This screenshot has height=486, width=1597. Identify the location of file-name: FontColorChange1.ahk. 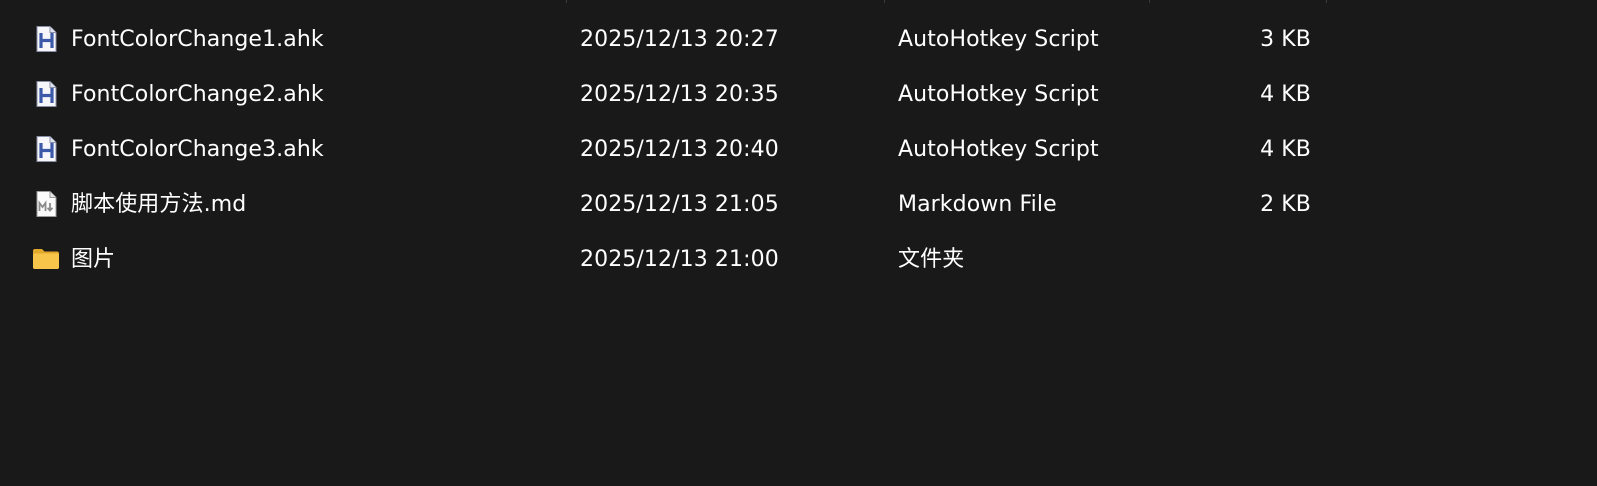
(197, 39).